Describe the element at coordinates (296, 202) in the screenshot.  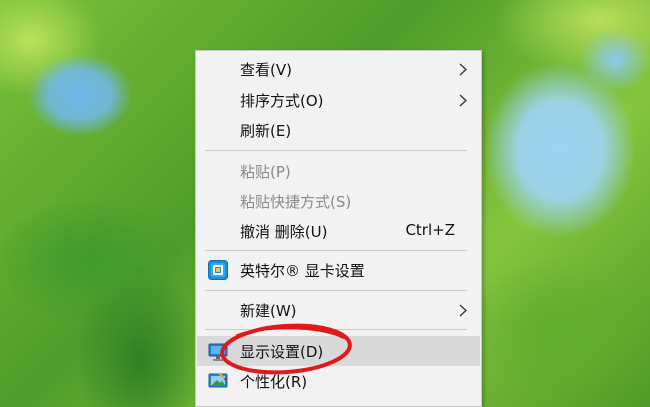
I see `menu-item-label: 粘贴快捷方式(S)` at that location.